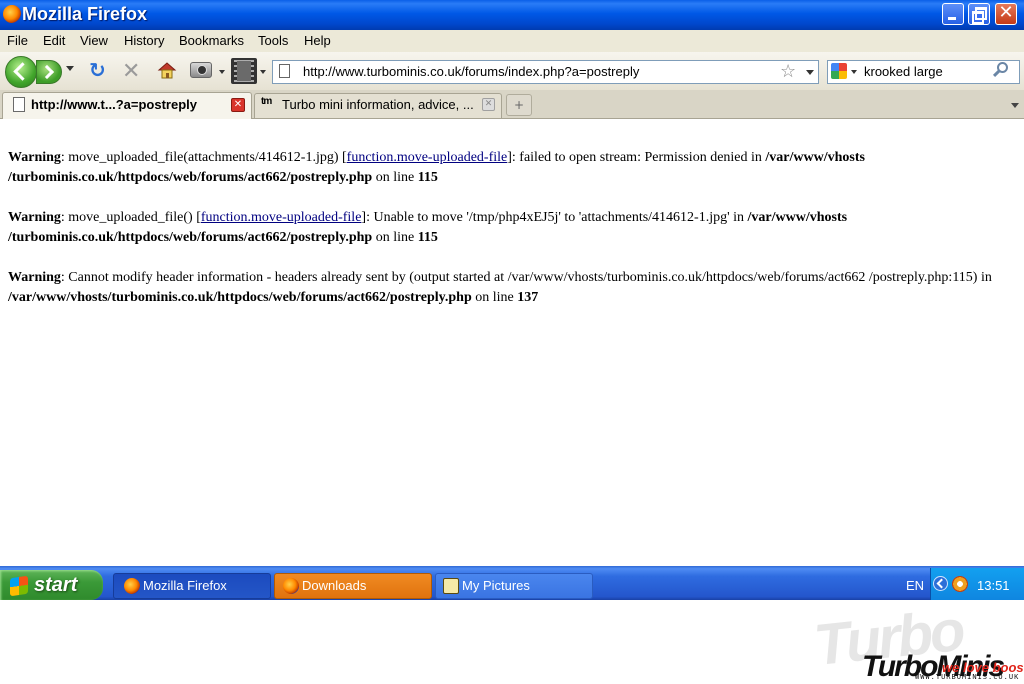 The height and width of the screenshot is (684, 1024). Describe the element at coordinates (185, 585) in the screenshot. I see `task-label: Mozilla Firefox` at that location.